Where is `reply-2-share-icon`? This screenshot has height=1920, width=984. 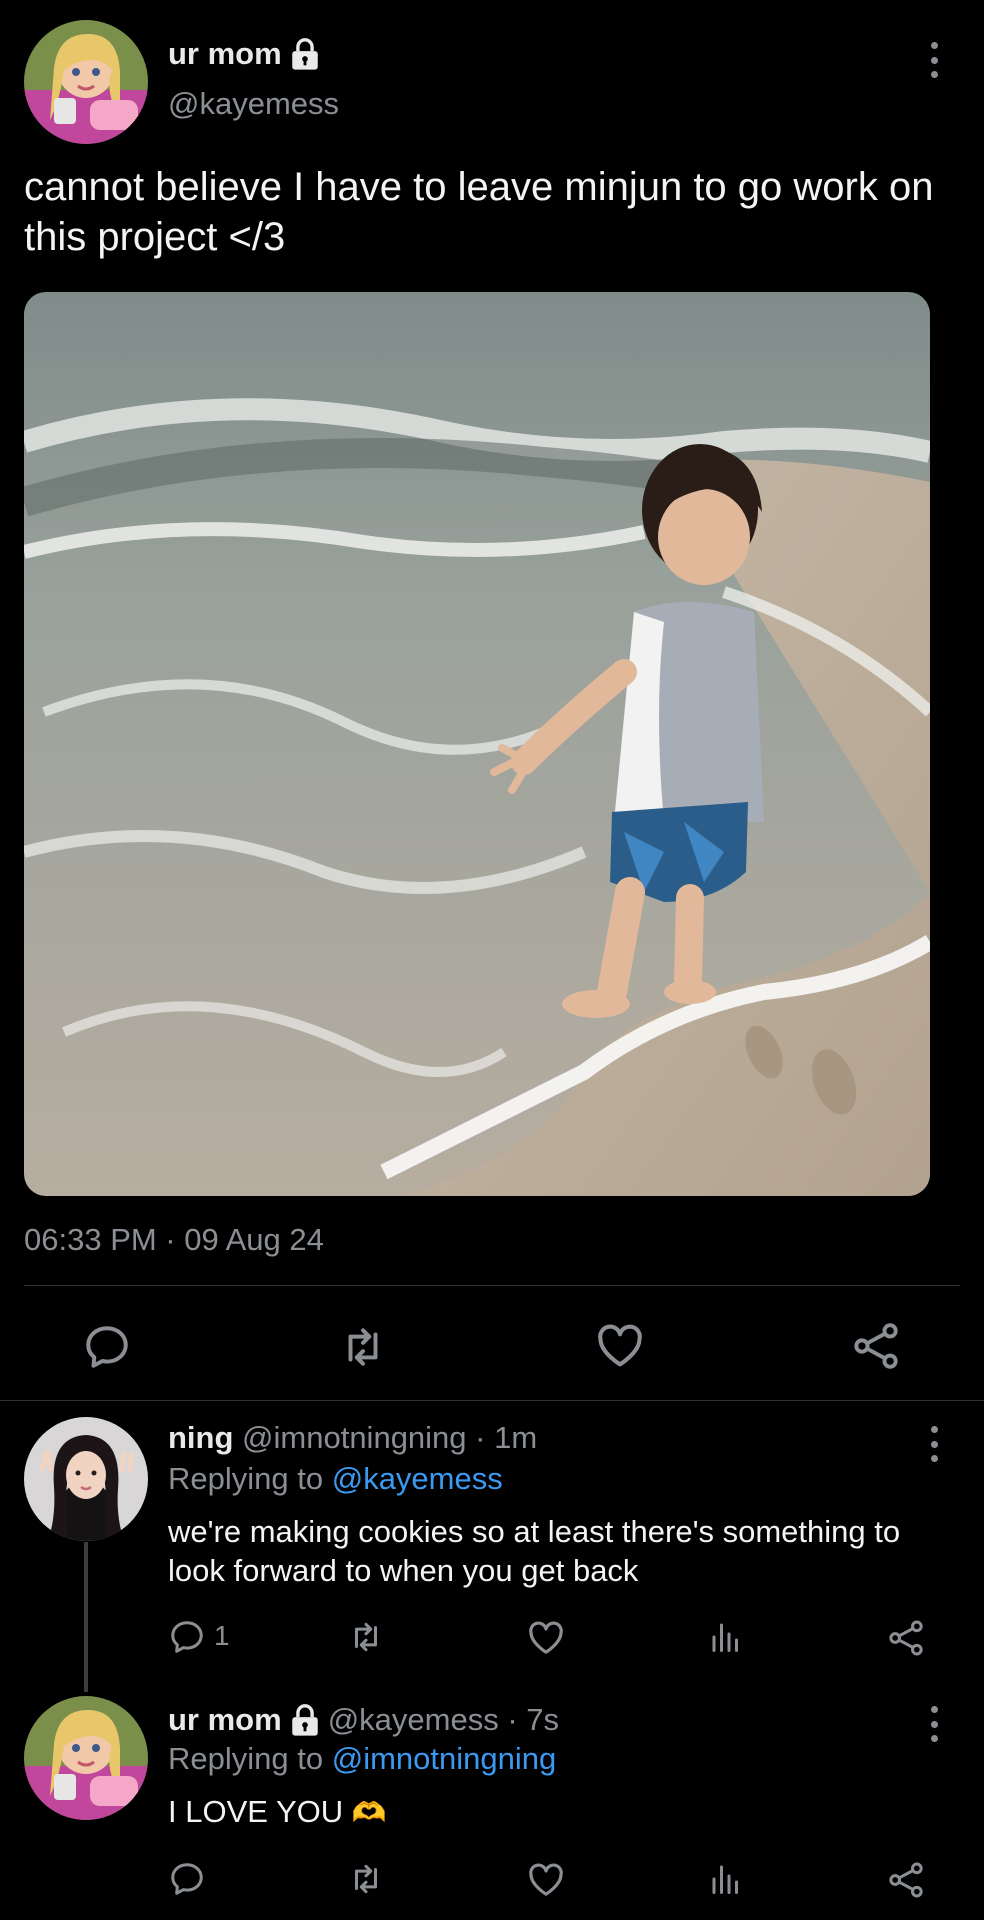
reply-2-share-icon is located at coordinates (906, 1880).